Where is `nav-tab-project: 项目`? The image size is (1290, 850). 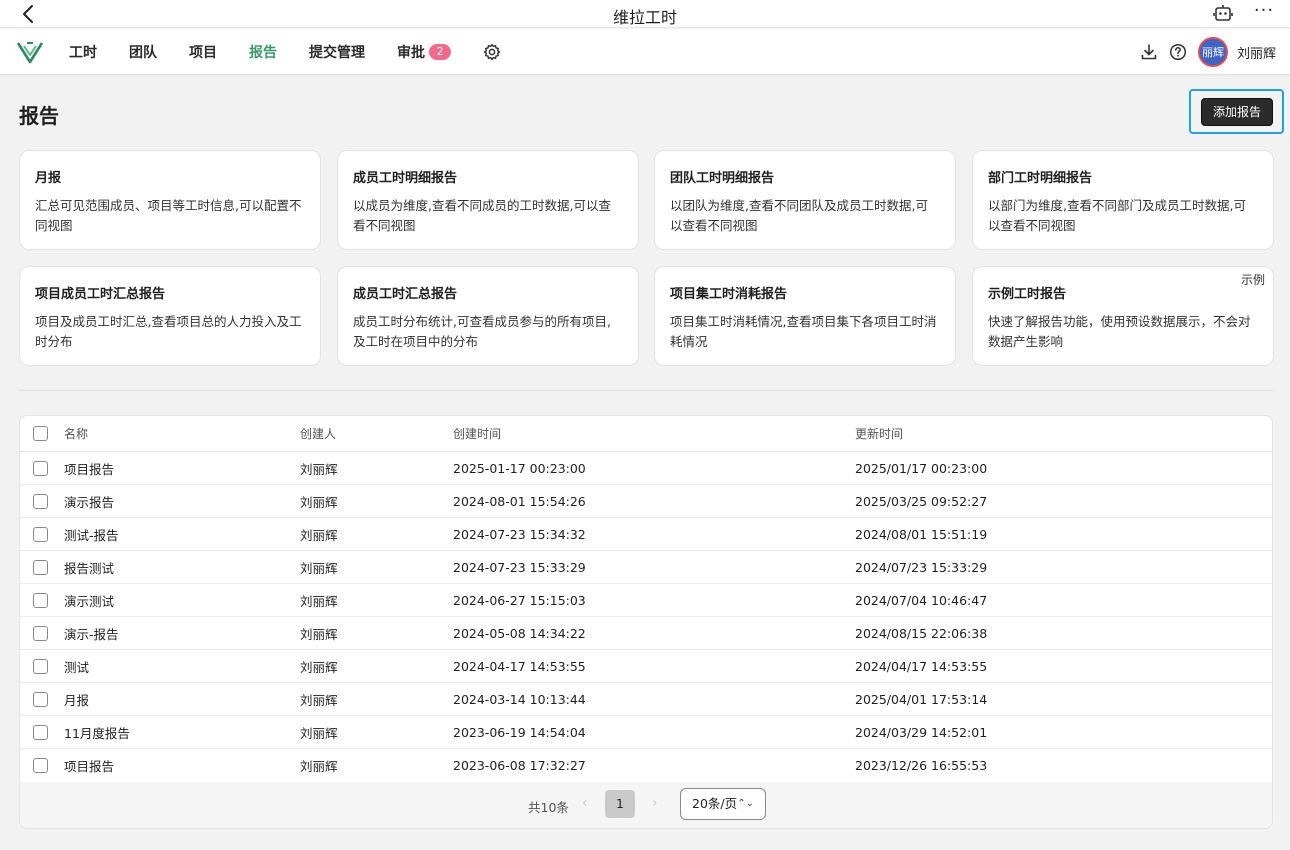
nav-tab-project: 项目 is located at coordinates (203, 52).